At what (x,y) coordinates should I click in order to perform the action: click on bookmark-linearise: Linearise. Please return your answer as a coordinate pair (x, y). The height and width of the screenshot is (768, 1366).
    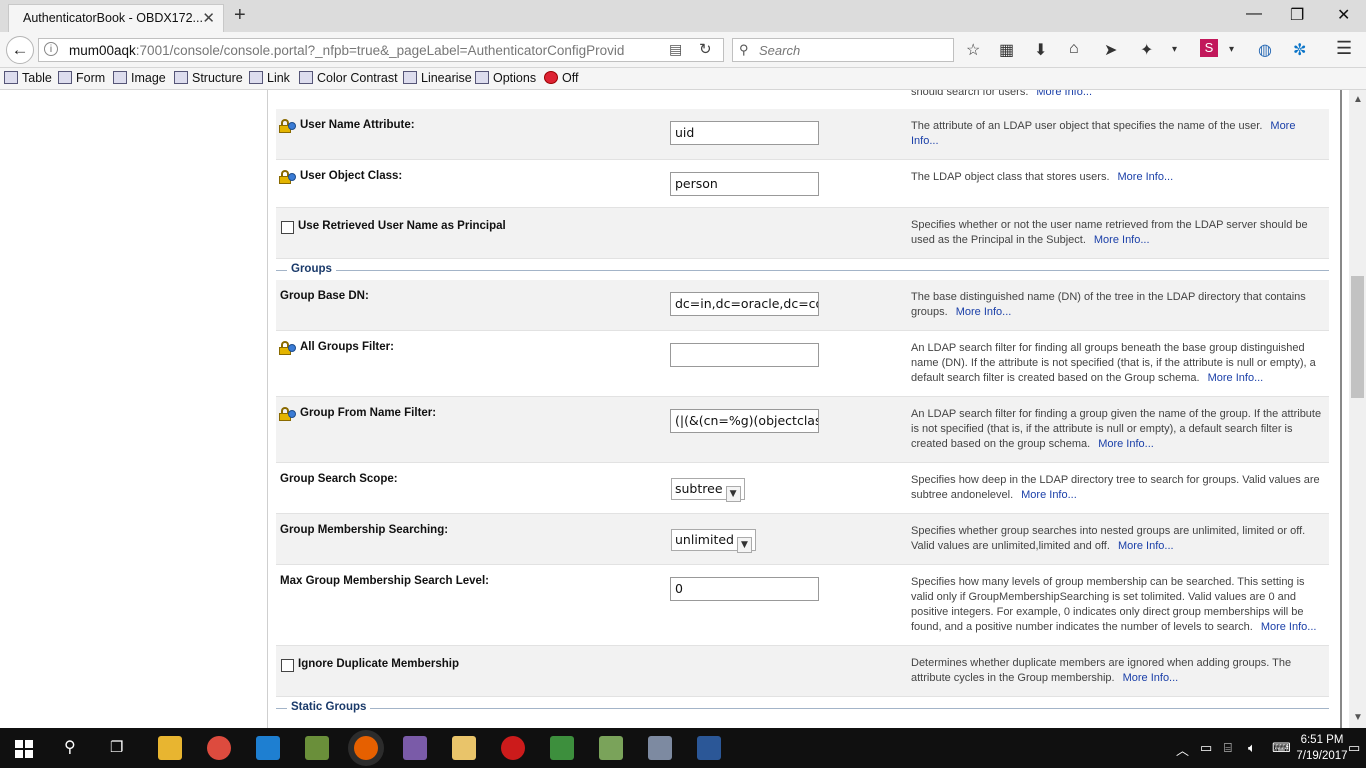
    Looking at the image, I should click on (437, 78).